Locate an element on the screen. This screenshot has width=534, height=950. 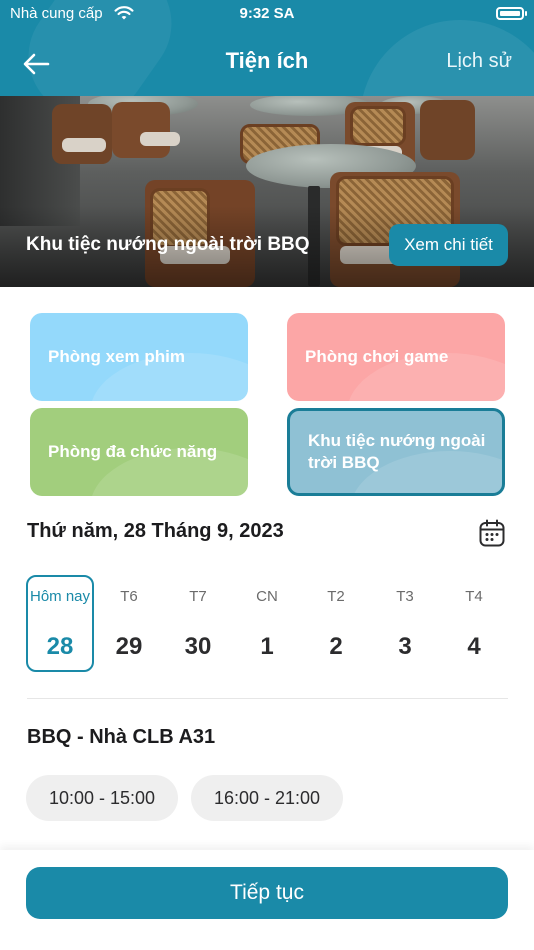
day-number: 29 is located at coordinates (129, 646).